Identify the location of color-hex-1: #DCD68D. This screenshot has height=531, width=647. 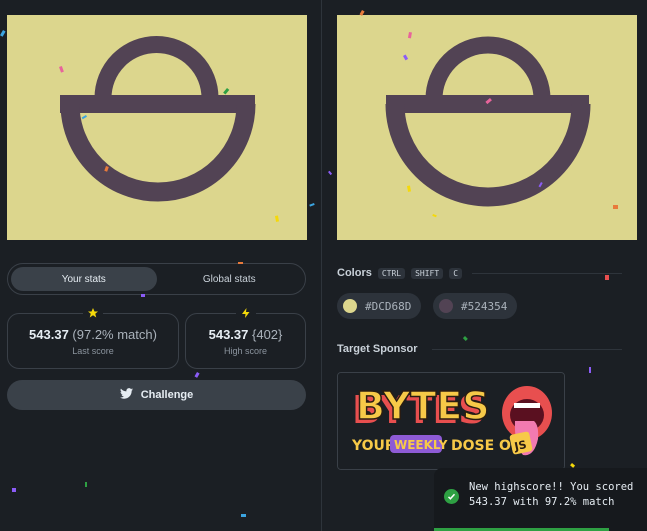
(388, 306).